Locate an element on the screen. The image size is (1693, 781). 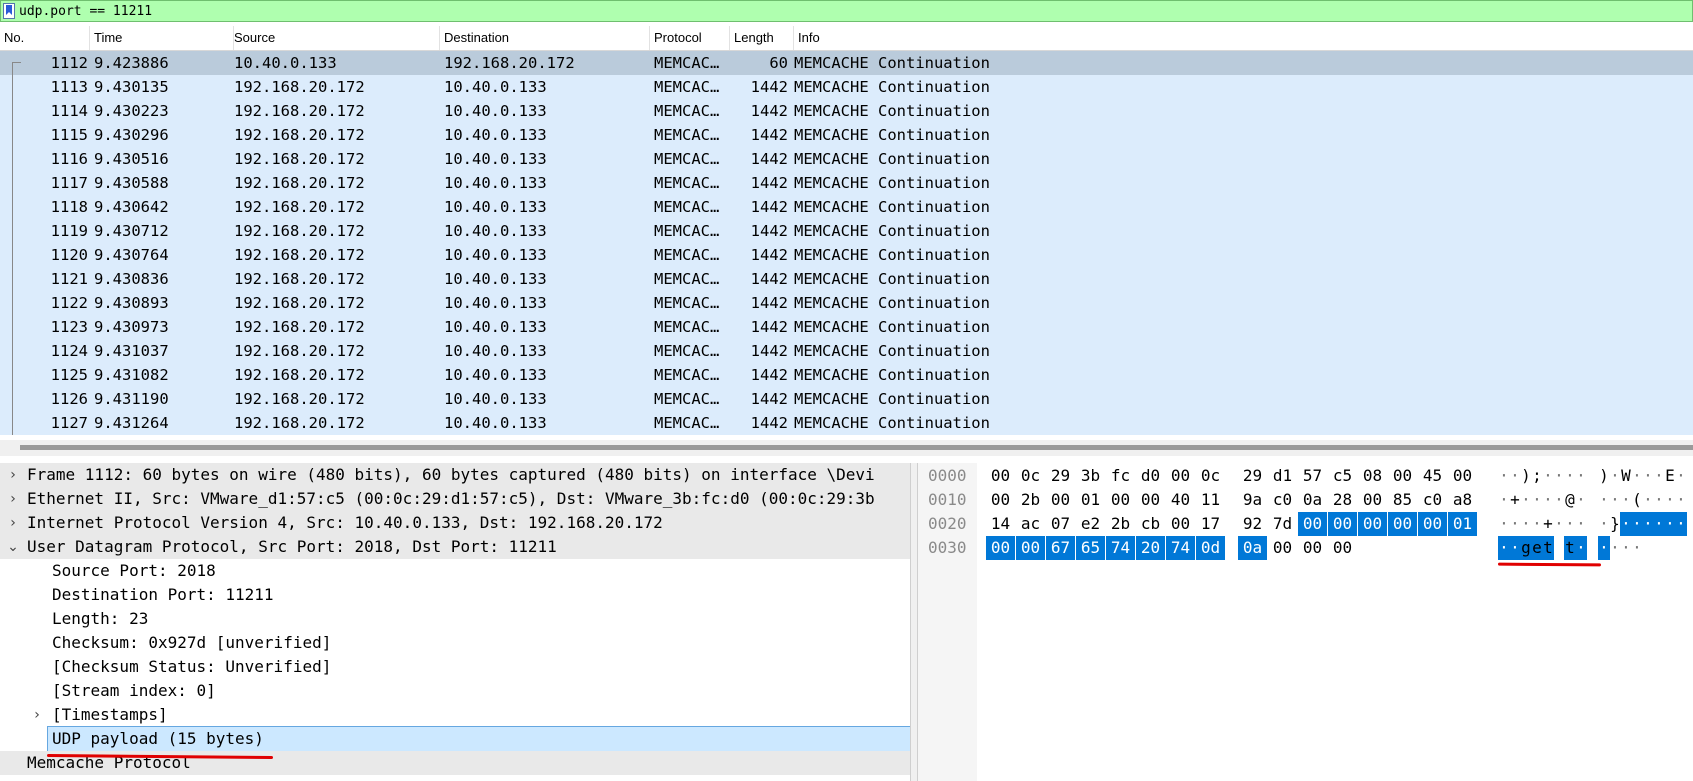
detail-row: › [Timestamps] is located at coordinates (455, 715).